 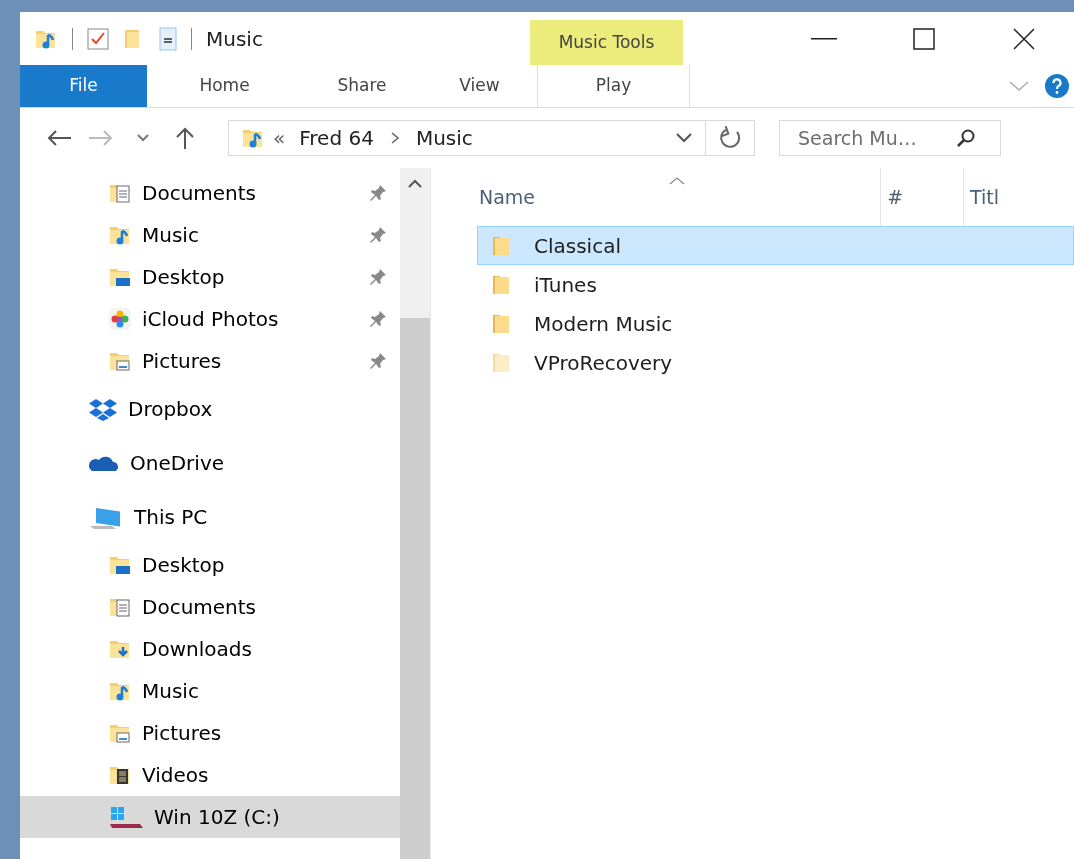 I want to click on ribbon-tab: Home, so click(x=224, y=86).